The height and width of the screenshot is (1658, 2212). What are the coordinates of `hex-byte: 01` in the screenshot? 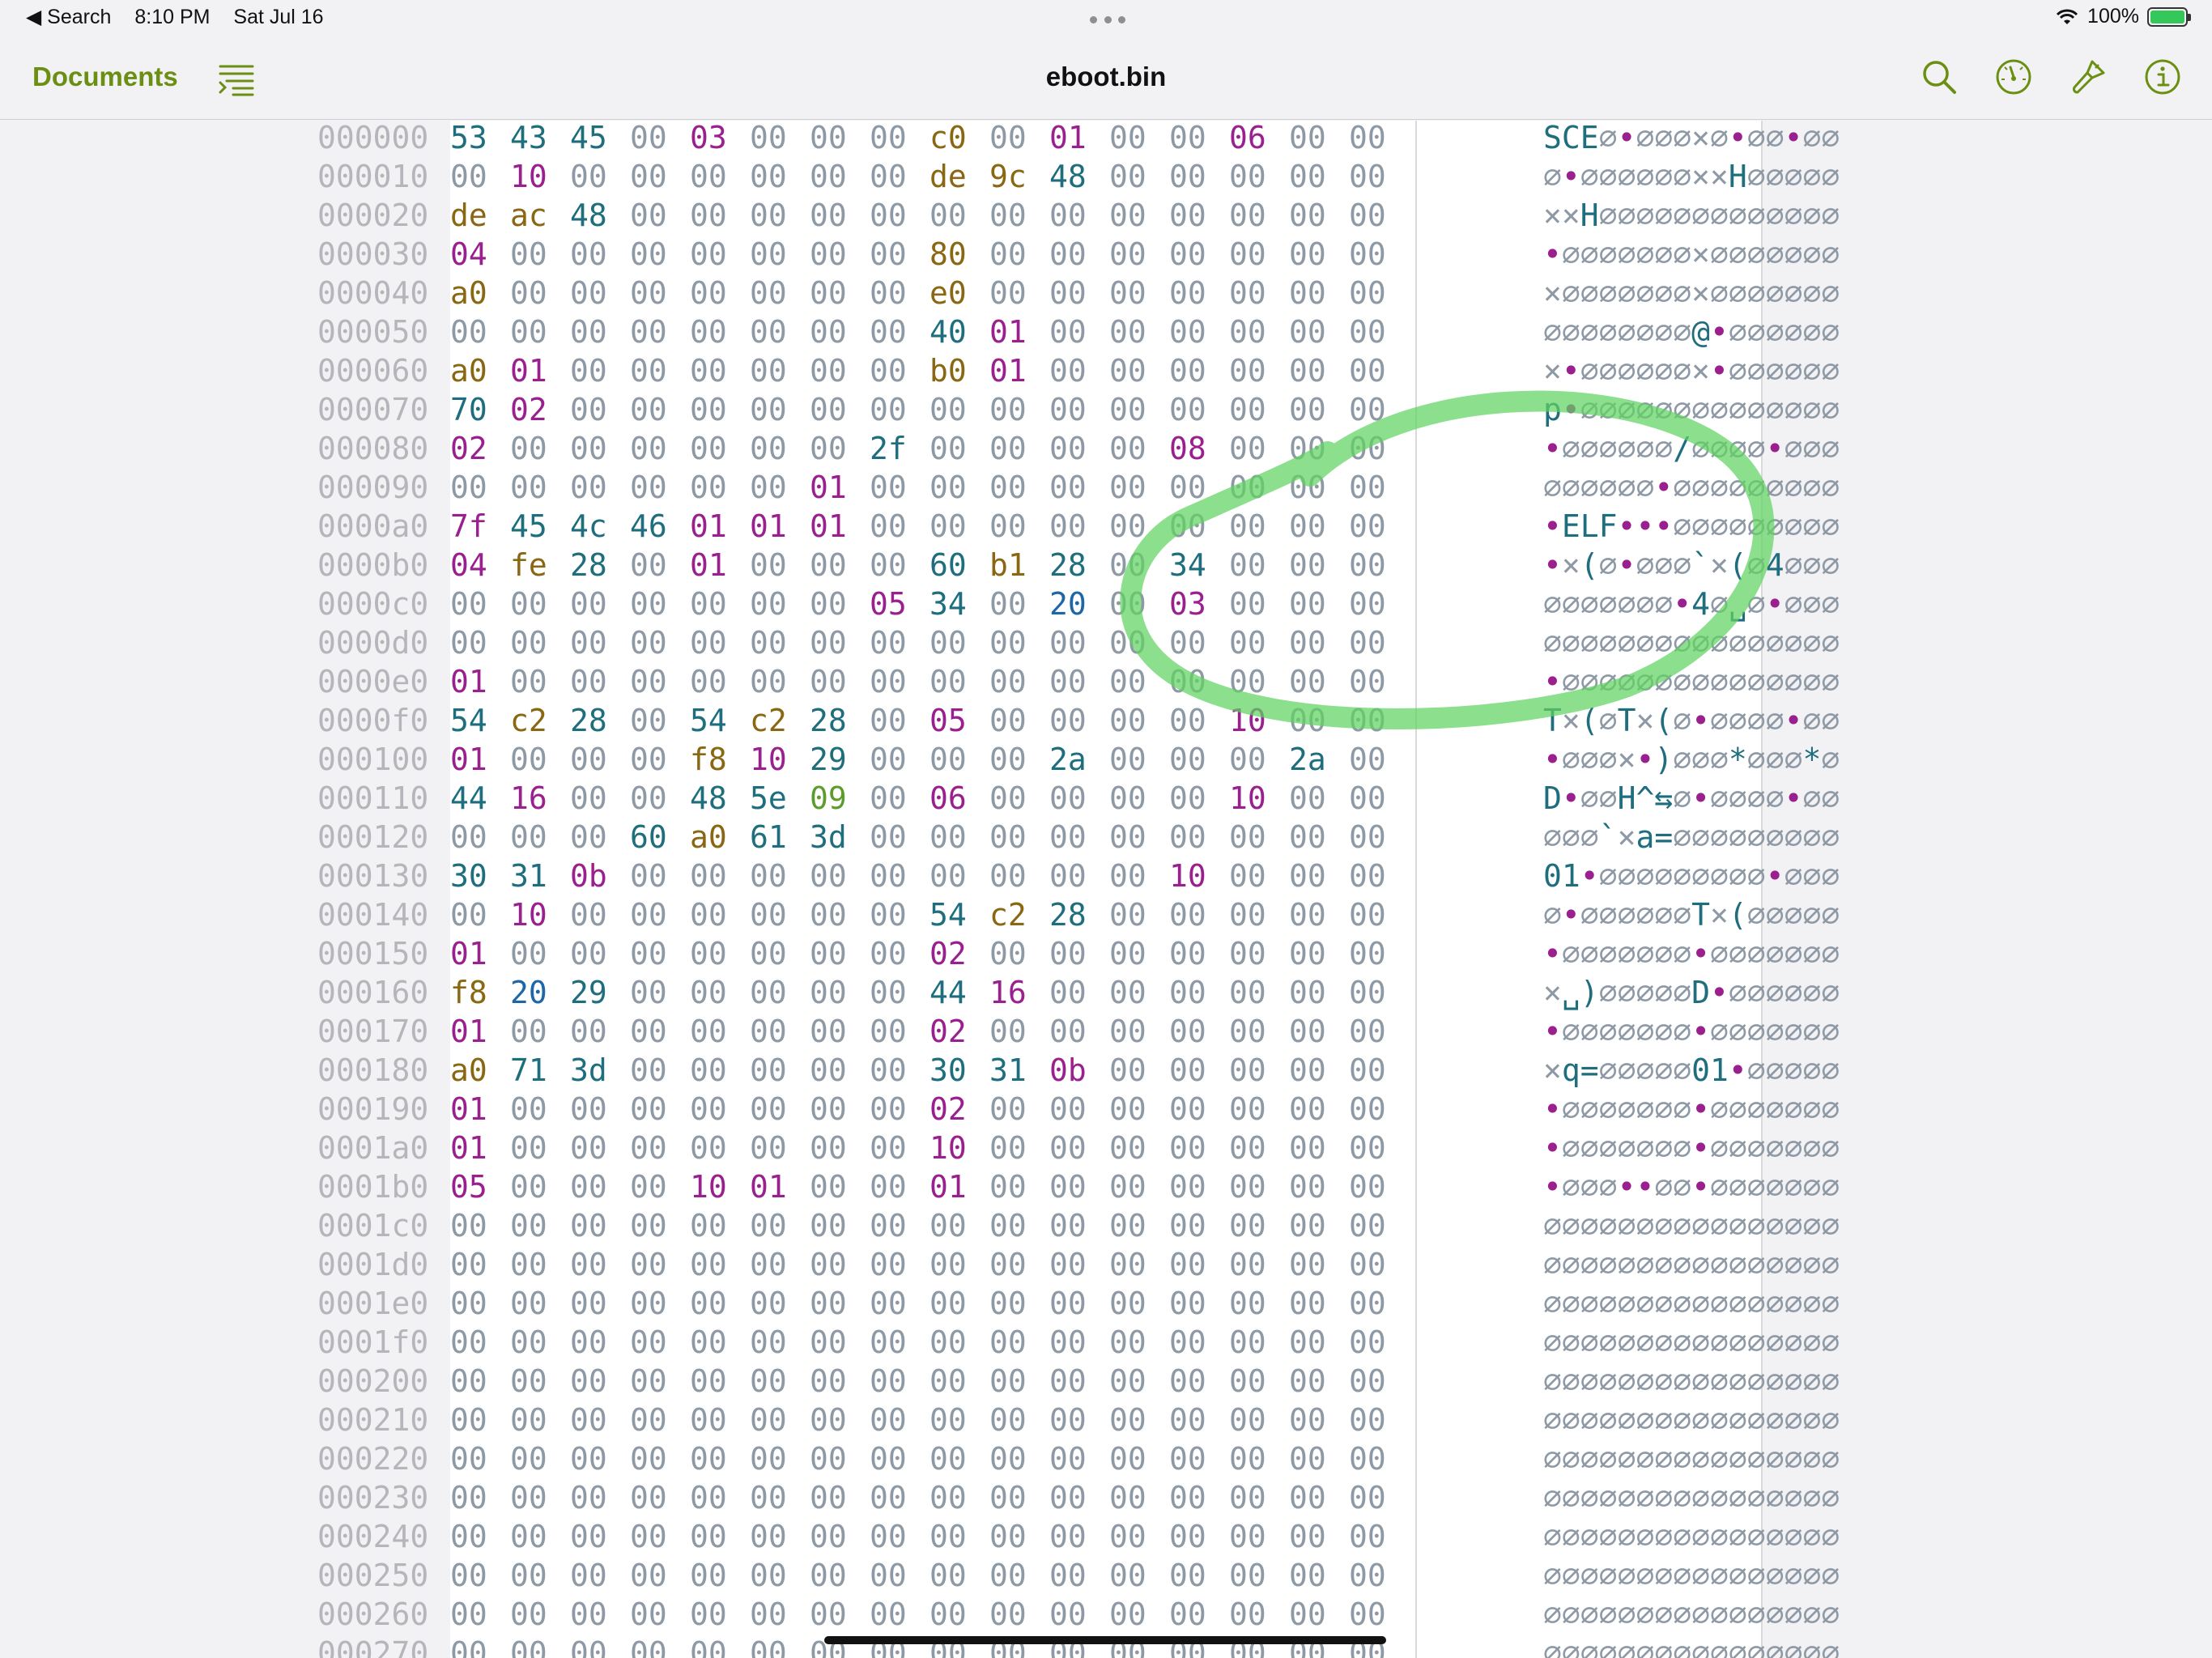 It's located at (1079, 139).